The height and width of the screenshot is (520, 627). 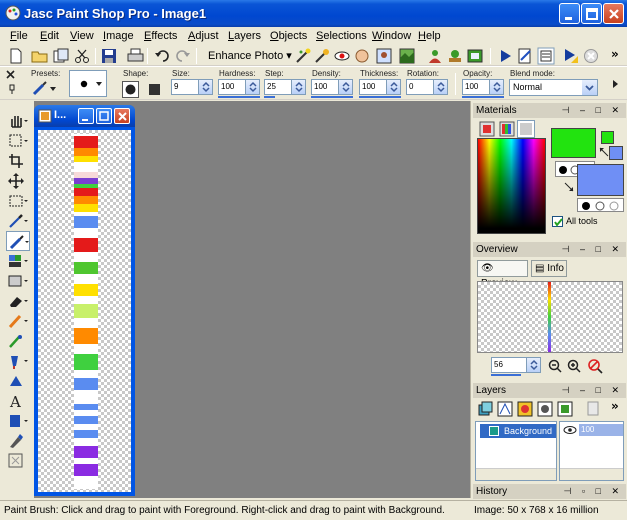 What do you see at coordinates (516, 474) in the screenshot?
I see `layers-hscroll` at bounding box center [516, 474].